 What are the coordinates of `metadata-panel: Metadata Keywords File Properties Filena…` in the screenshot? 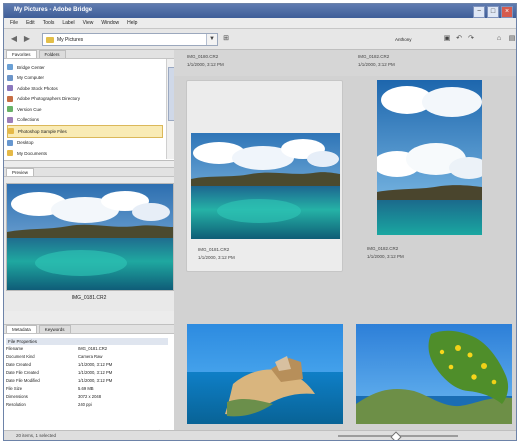 It's located at (89, 382).